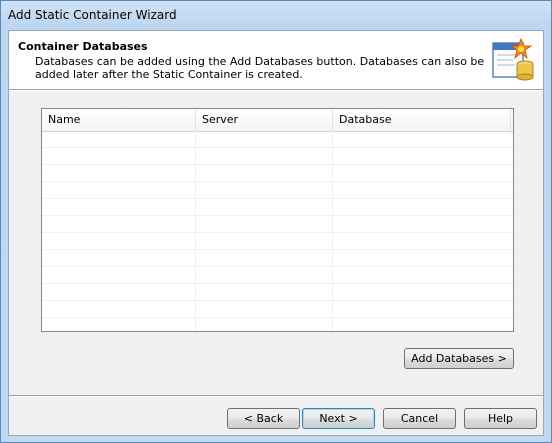  I want to click on header-separator, so click(276, 90).